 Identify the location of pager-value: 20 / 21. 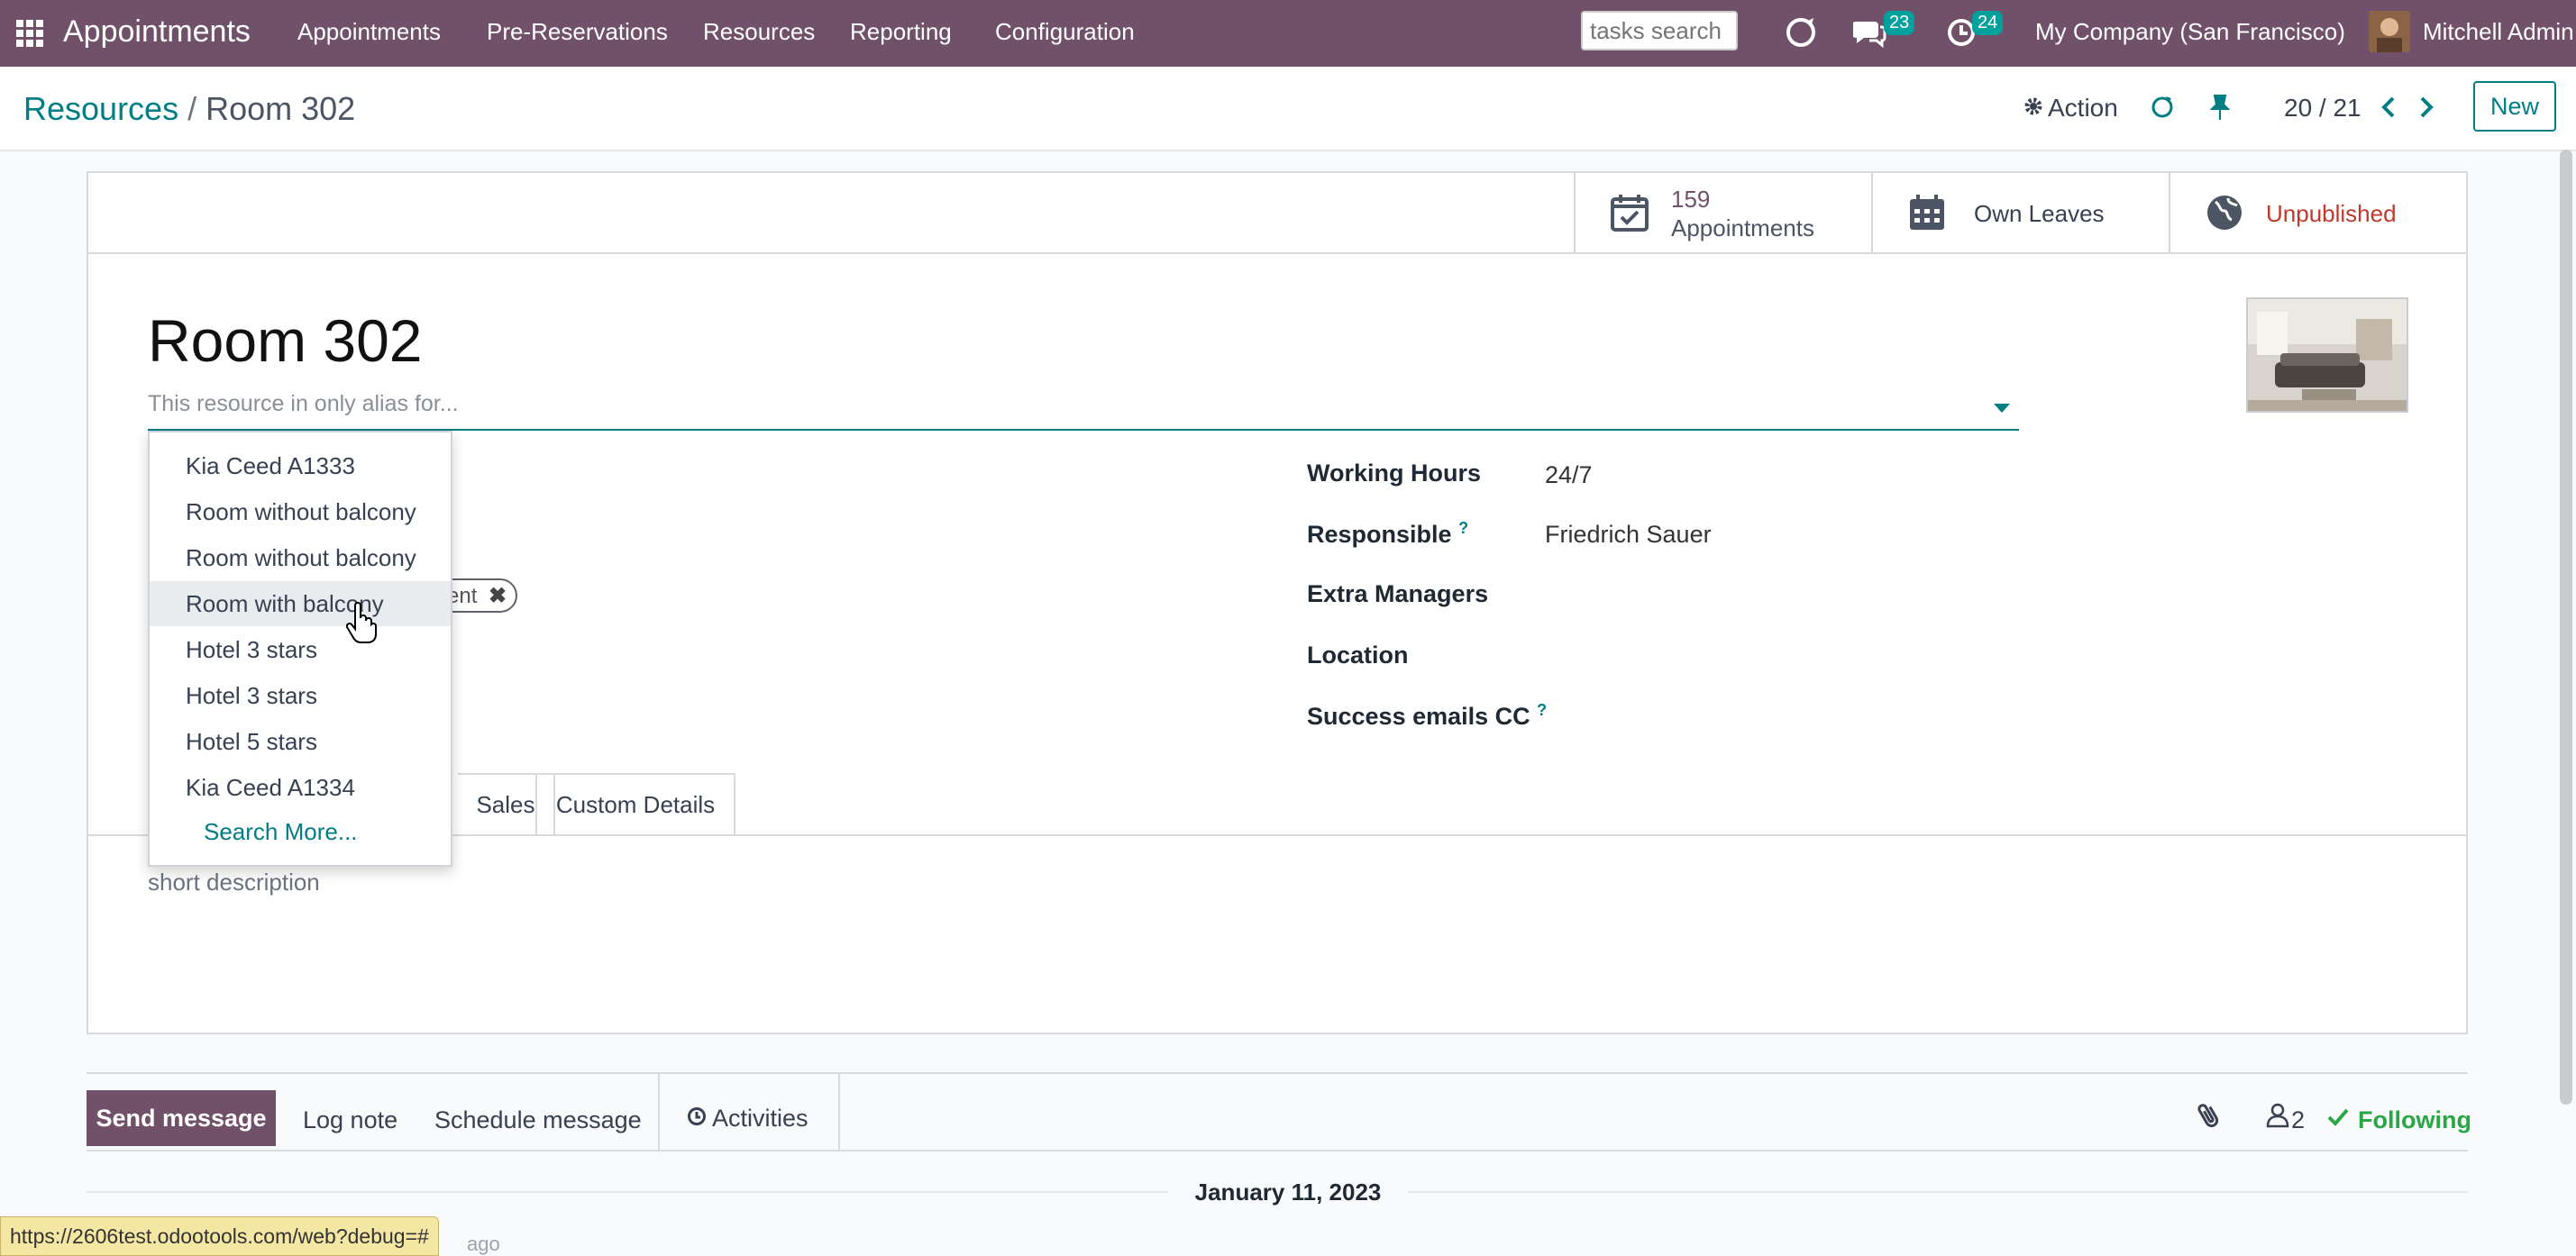
(2322, 108).